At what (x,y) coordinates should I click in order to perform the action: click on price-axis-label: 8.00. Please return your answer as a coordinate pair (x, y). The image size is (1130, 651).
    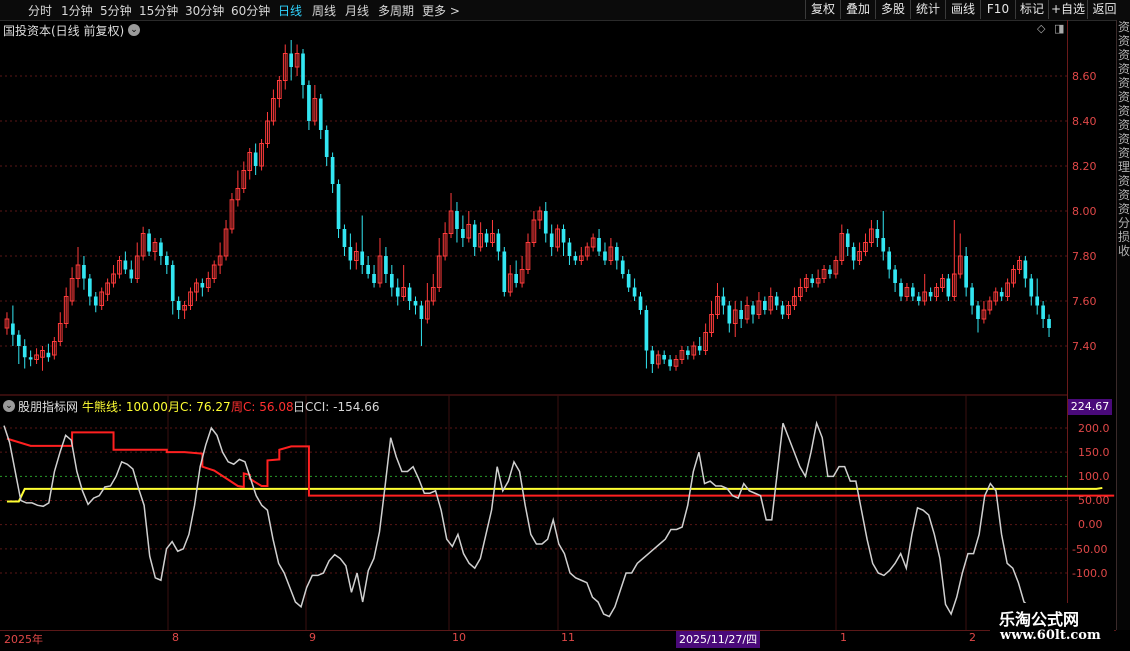
    Looking at the image, I should click on (1084, 211).